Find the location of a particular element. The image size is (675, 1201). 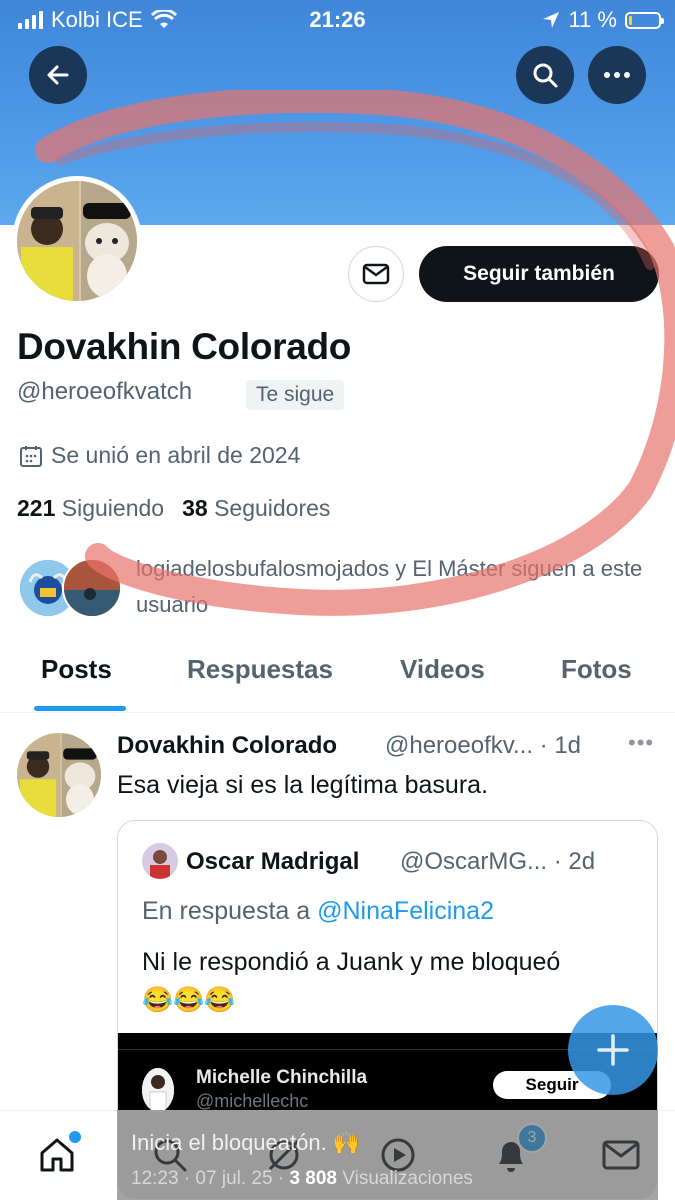

search-icon is located at coordinates (545, 75).